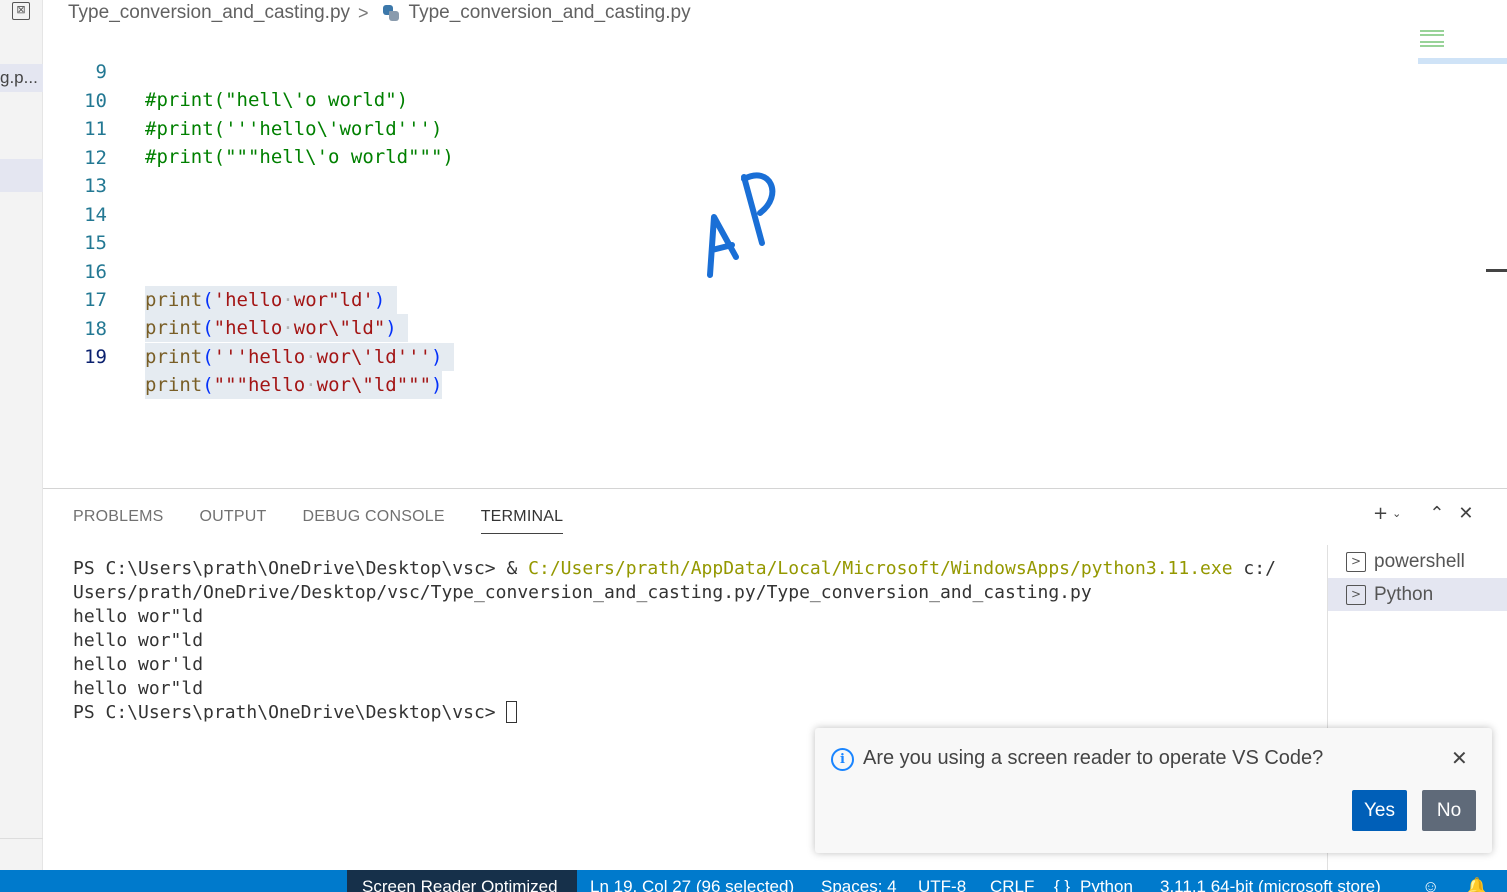  Describe the element at coordinates (942, 884) in the screenshot. I see `status-encoding: UTF-8` at that location.